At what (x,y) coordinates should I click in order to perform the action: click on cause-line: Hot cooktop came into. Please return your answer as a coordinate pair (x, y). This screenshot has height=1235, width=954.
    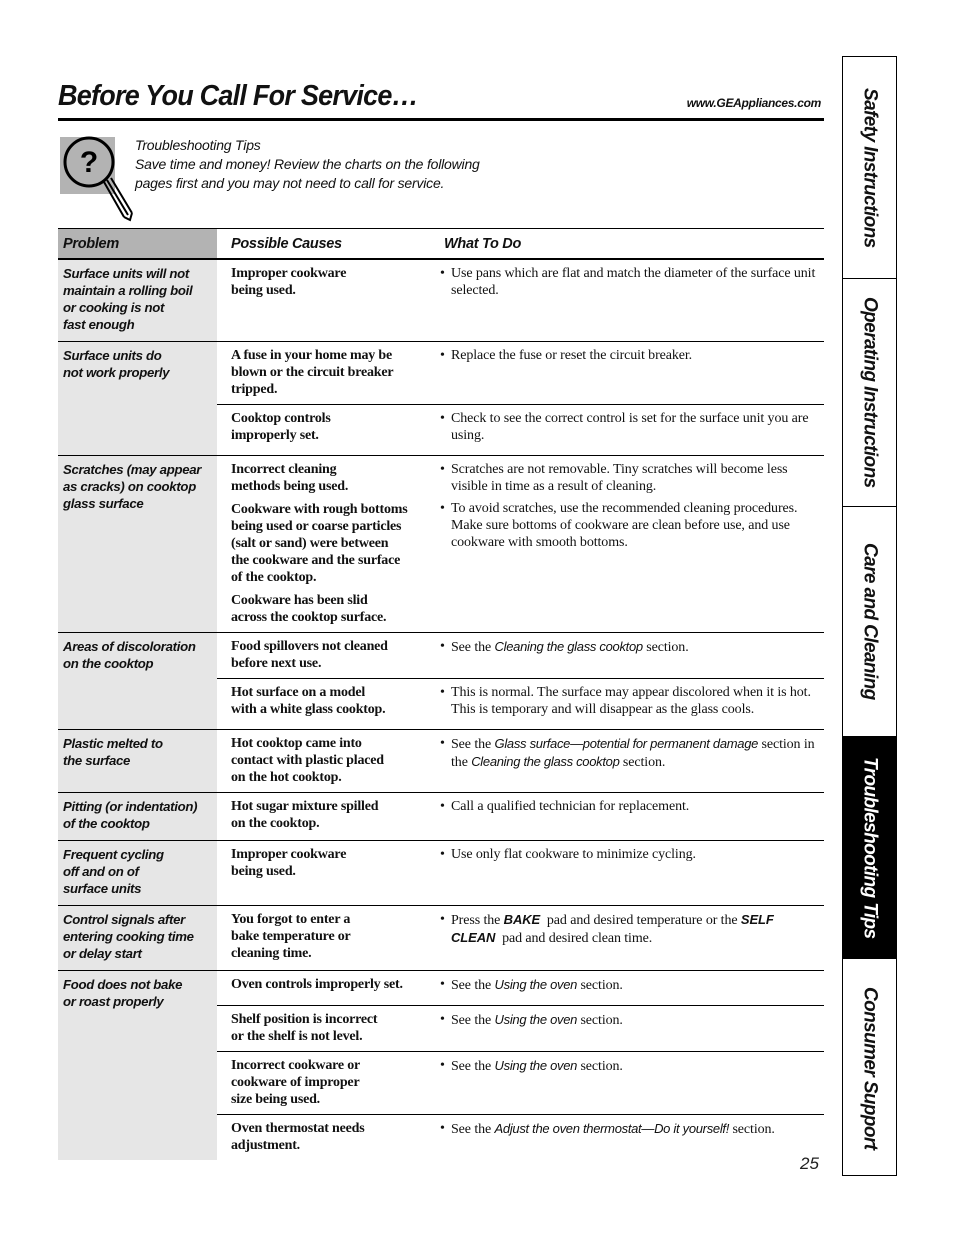
    Looking at the image, I should click on (296, 743).